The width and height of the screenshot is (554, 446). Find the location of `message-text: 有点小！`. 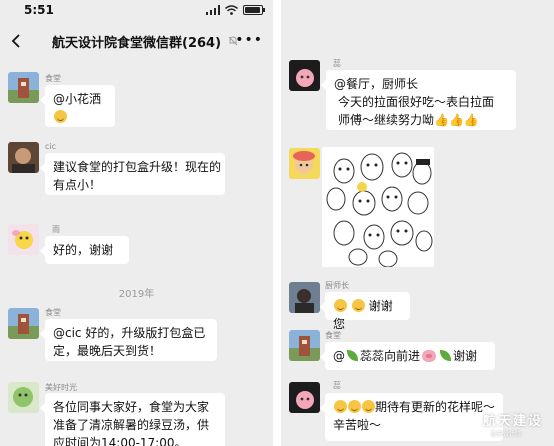

message-text: 有点小！ is located at coordinates (77, 185).